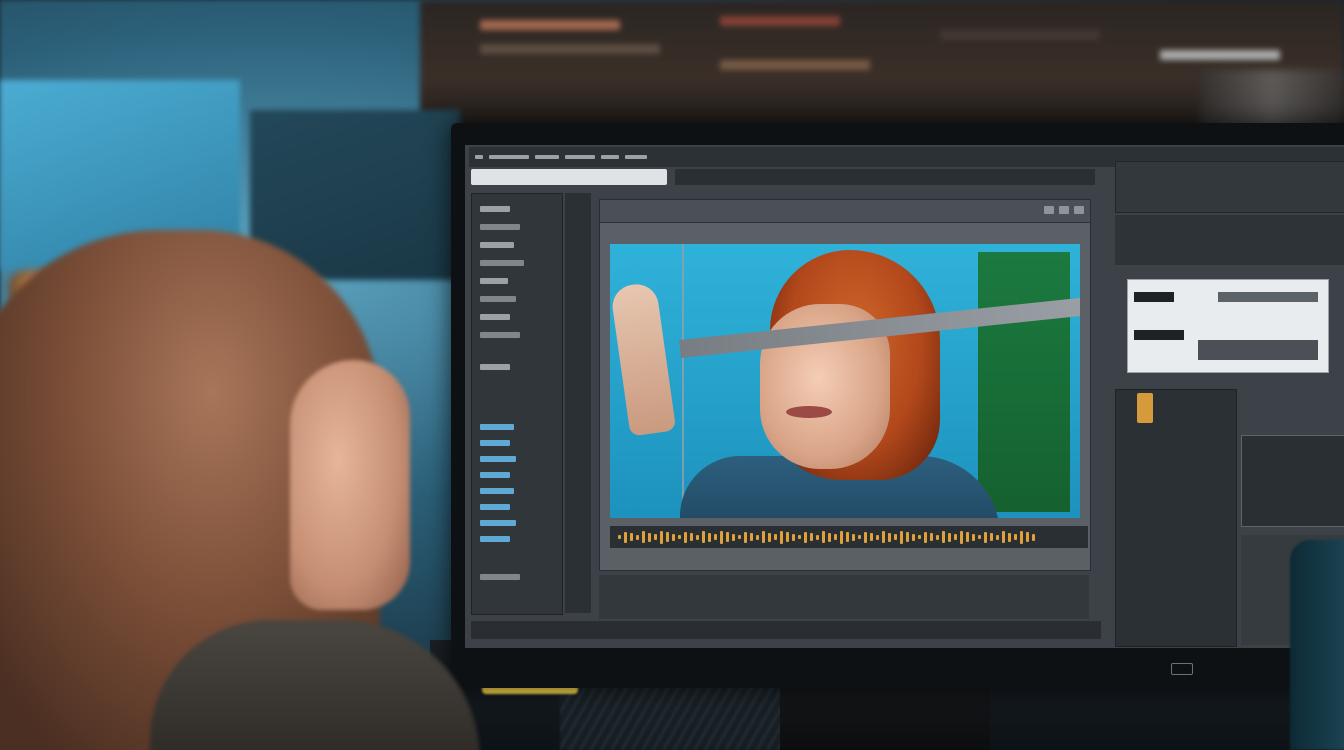  What do you see at coordinates (845, 211) in the screenshot?
I see `viewer-title-bar` at bounding box center [845, 211].